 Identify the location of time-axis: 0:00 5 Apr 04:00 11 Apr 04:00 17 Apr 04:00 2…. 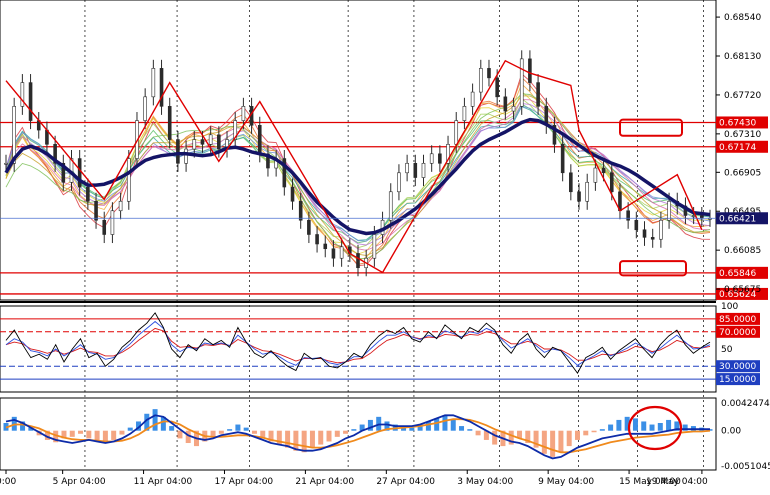
(354, 478).